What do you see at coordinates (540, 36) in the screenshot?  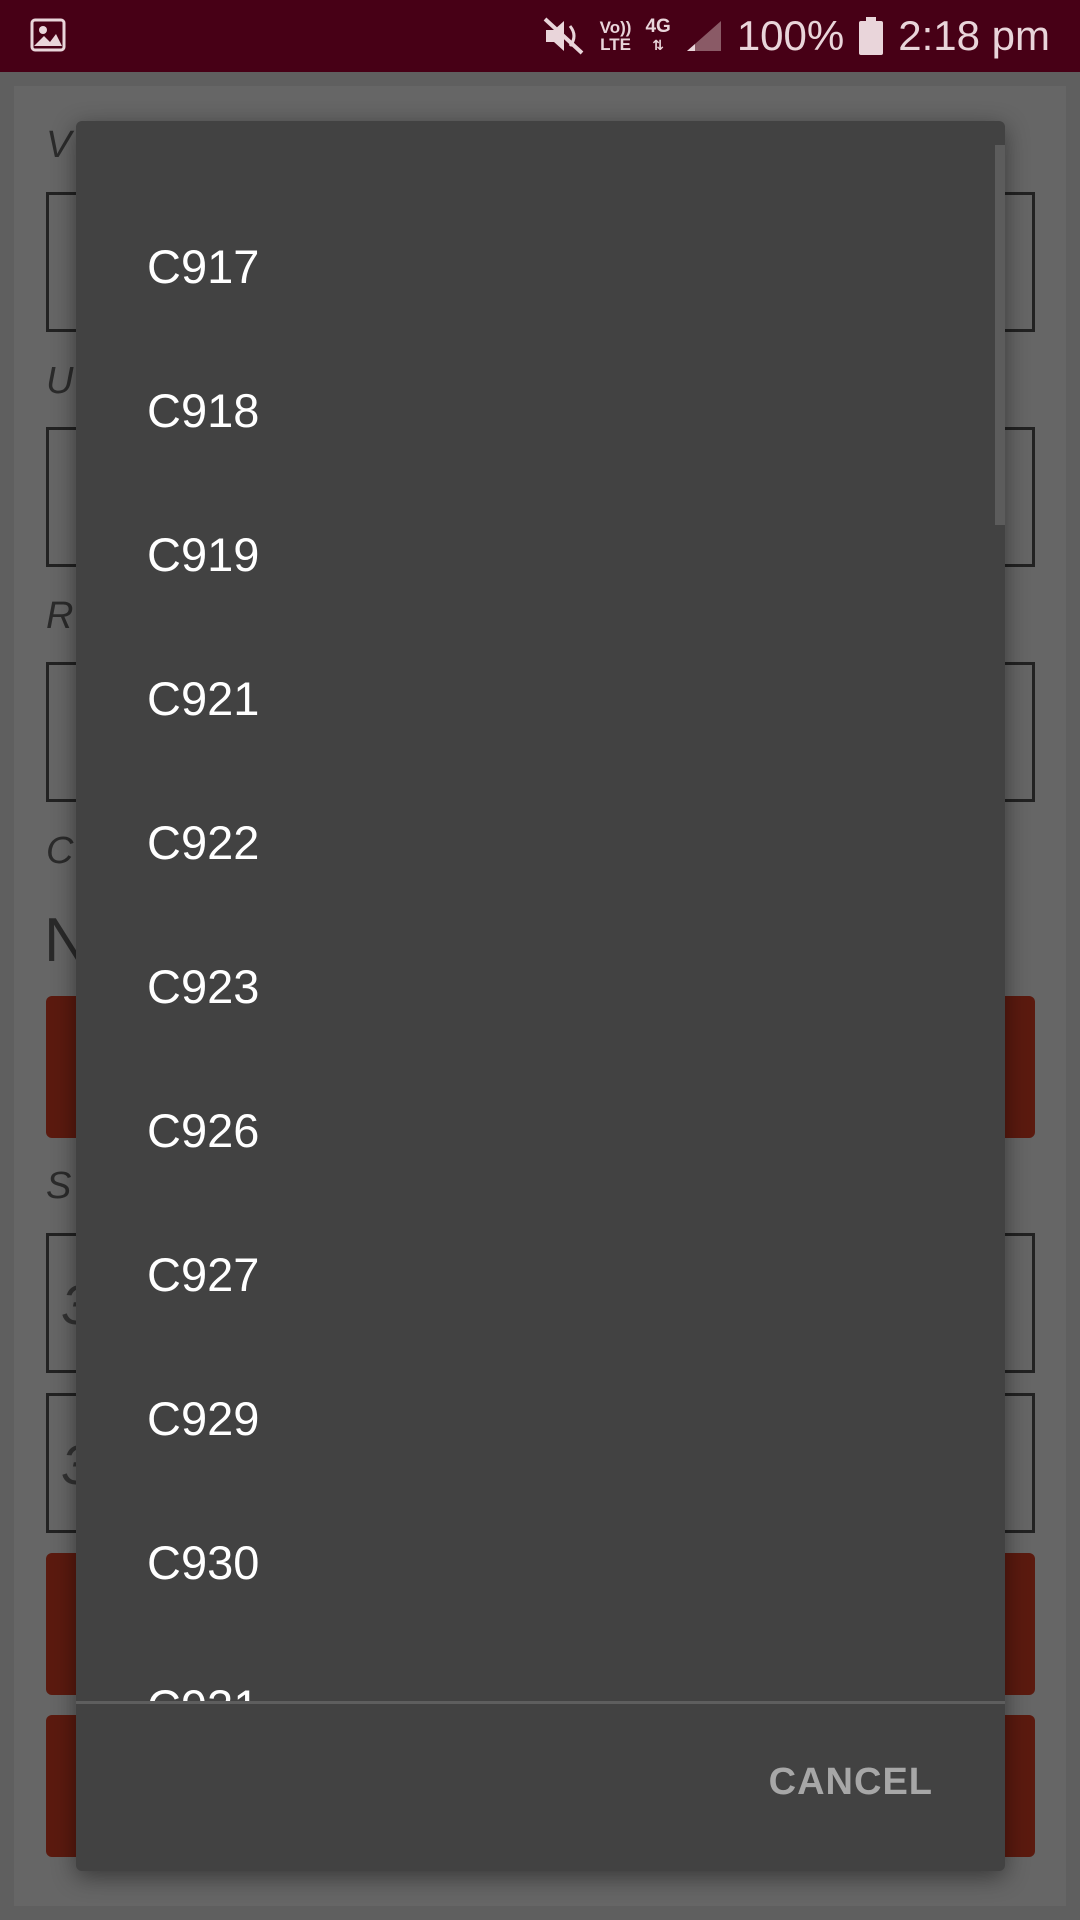 I see `status-bar: Vo)) LTE 4G ⇅ 100% 2:18 pm` at bounding box center [540, 36].